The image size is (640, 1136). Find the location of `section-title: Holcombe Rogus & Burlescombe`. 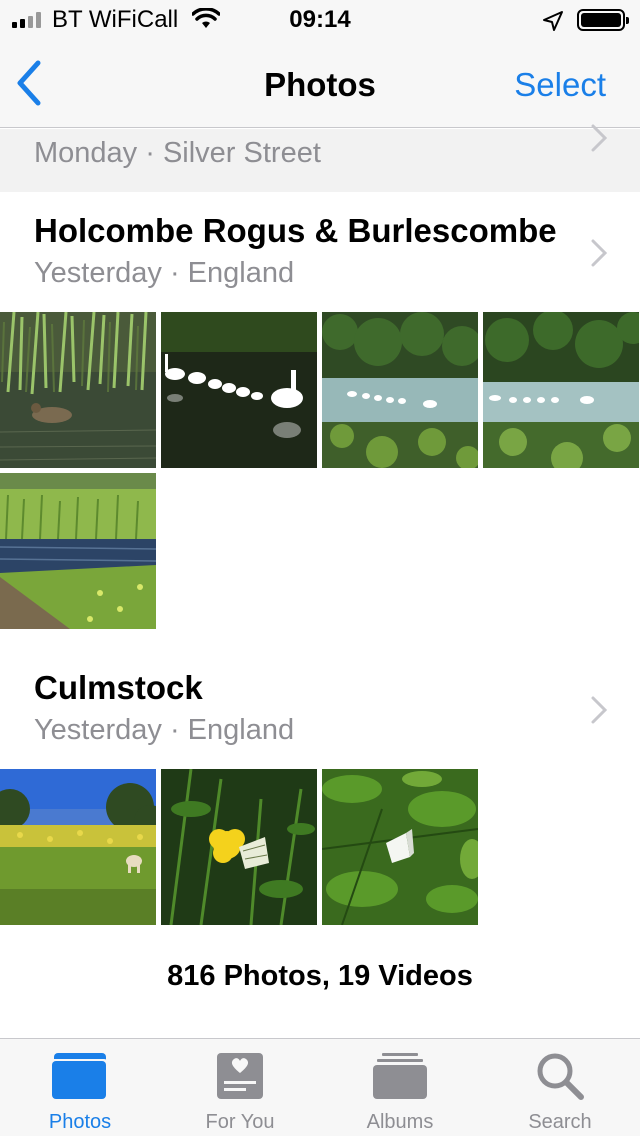

section-title: Holcombe Rogus & Burlescombe is located at coordinates (295, 230).